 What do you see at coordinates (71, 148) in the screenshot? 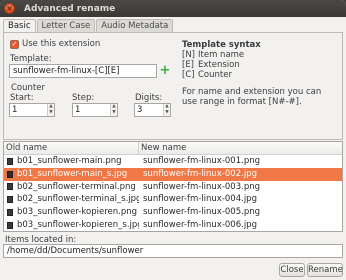
I see `column-old-name: Old name` at bounding box center [71, 148].